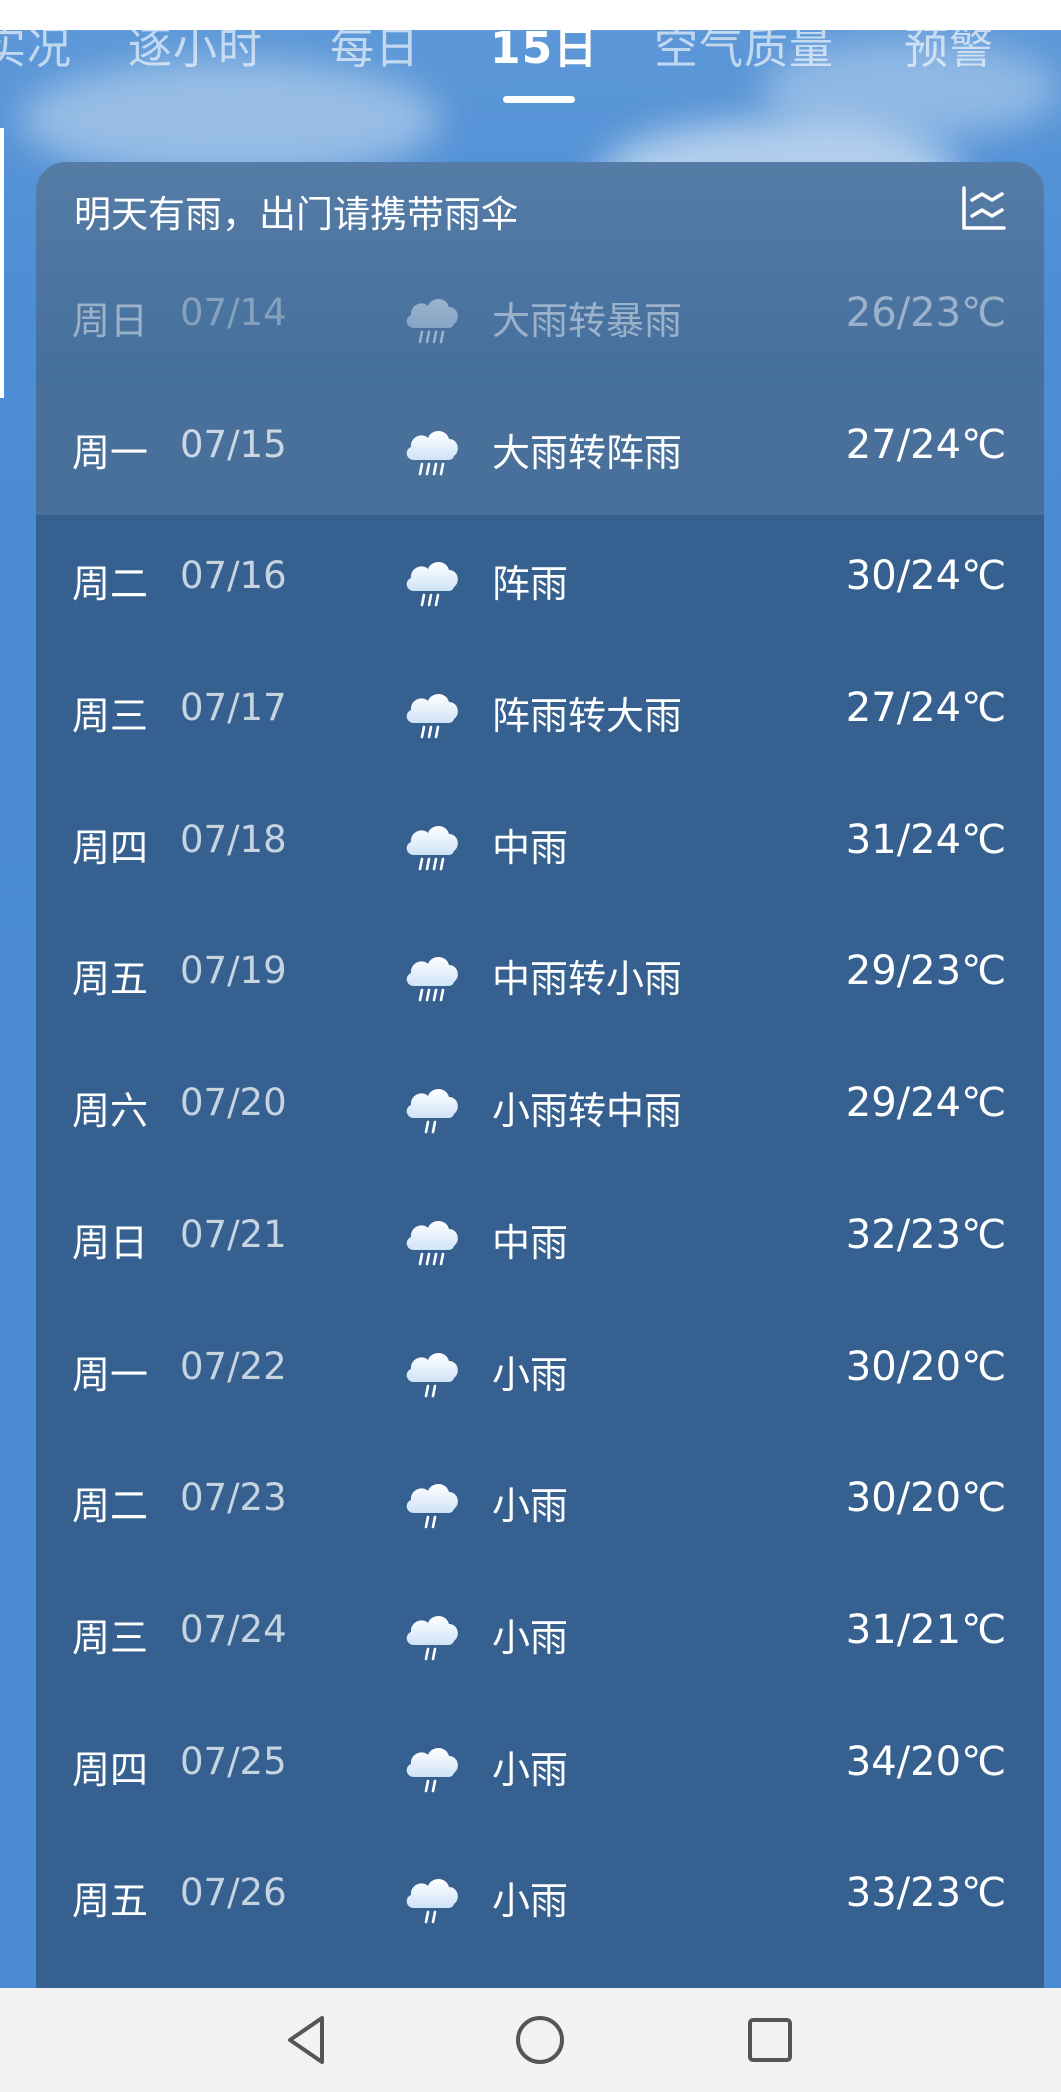 This screenshot has width=1061, height=2092. Describe the element at coordinates (233, 1893) in the screenshot. I see `forecast-date: 07/26` at that location.